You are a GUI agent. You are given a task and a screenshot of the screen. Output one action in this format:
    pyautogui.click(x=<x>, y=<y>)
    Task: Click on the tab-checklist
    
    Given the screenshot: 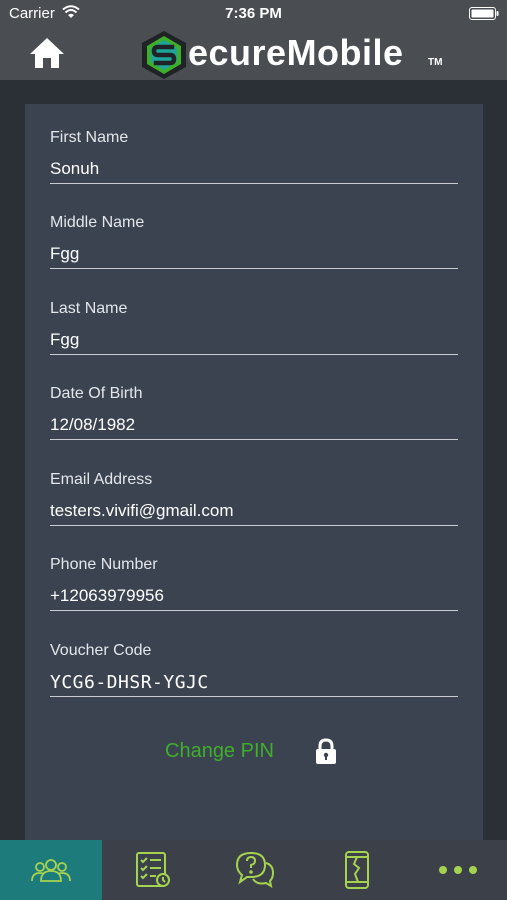 What is the action you would take?
    pyautogui.click(x=153, y=870)
    